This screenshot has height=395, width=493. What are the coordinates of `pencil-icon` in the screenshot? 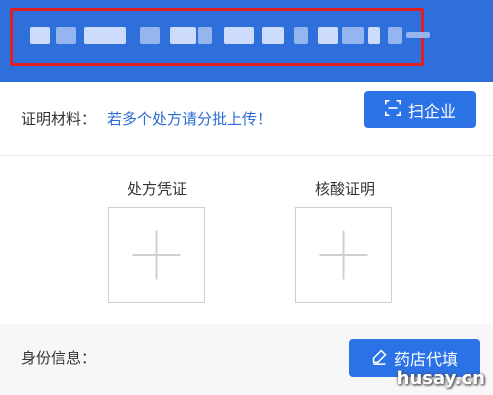 It's located at (379, 358).